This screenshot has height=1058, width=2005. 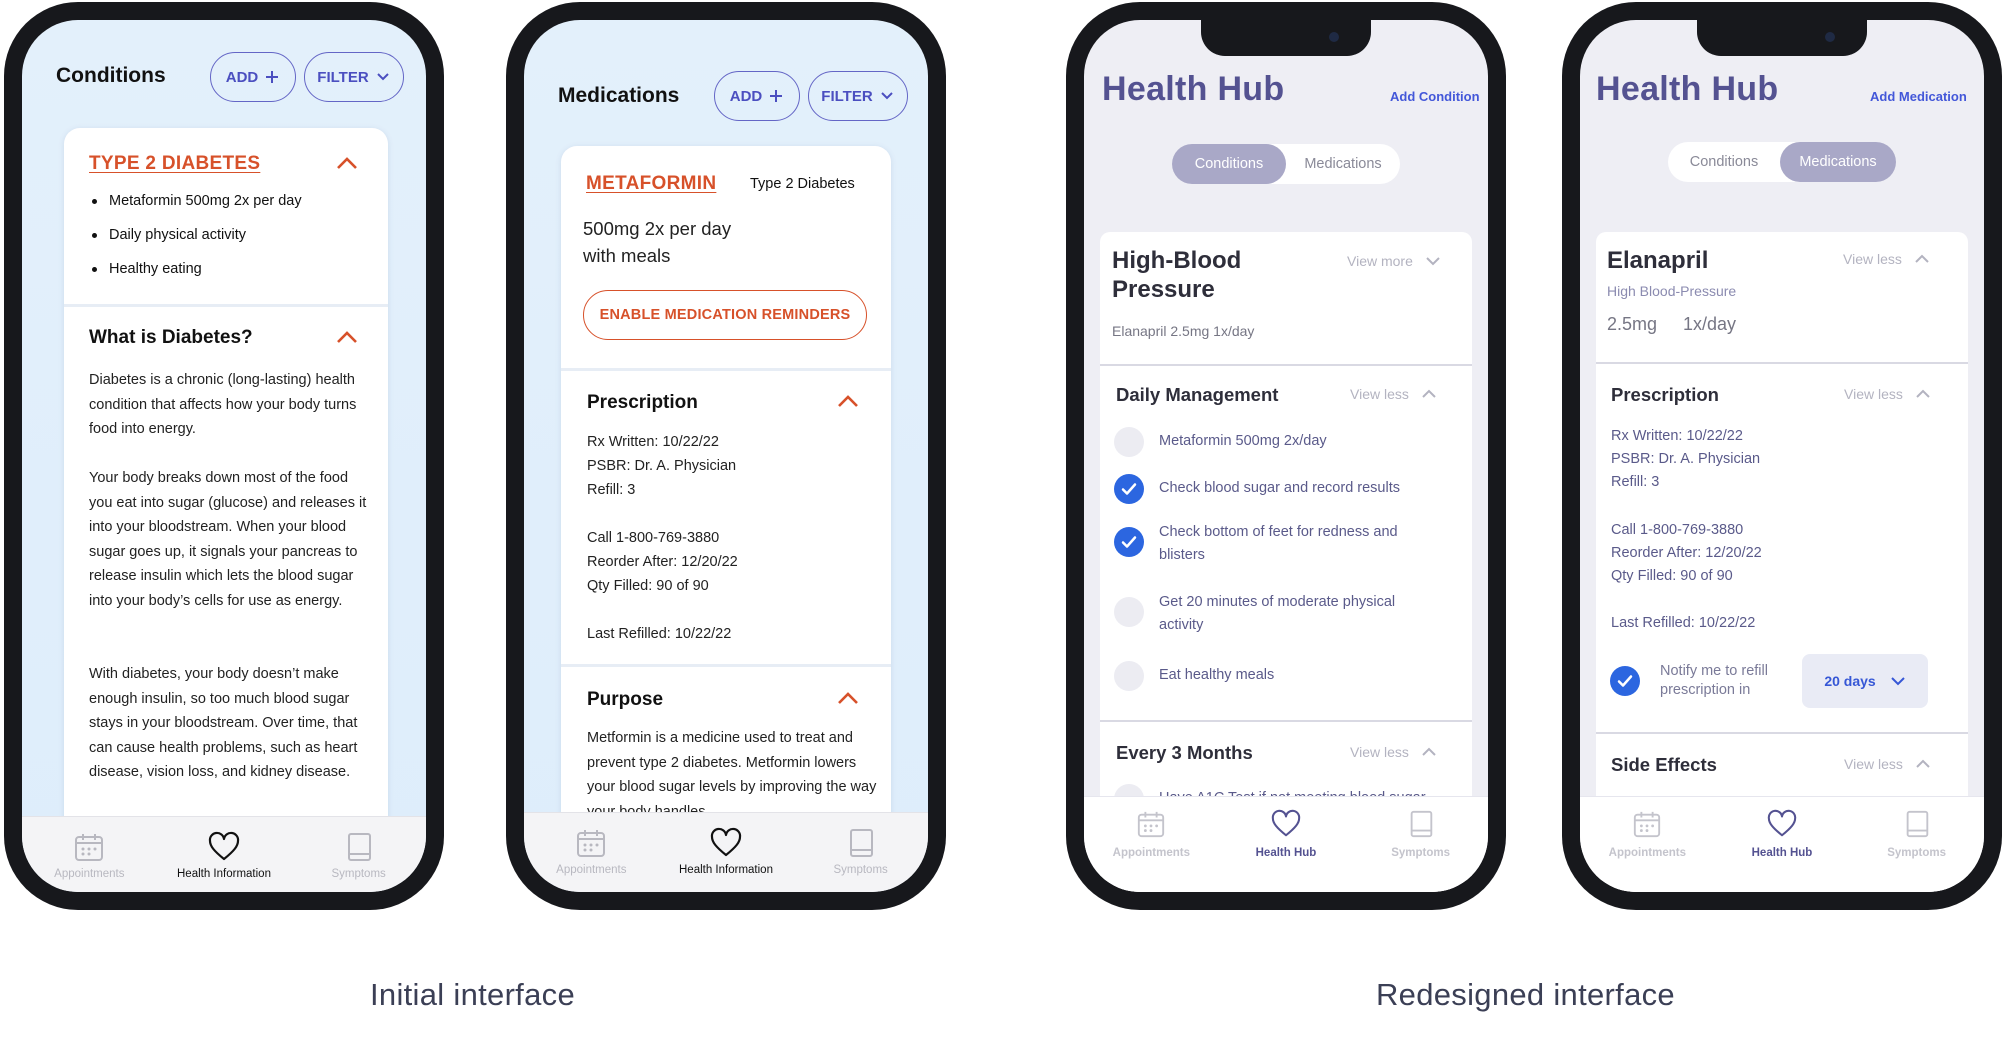 I want to click on refill-count: Refill: 3, so click(x=1635, y=482).